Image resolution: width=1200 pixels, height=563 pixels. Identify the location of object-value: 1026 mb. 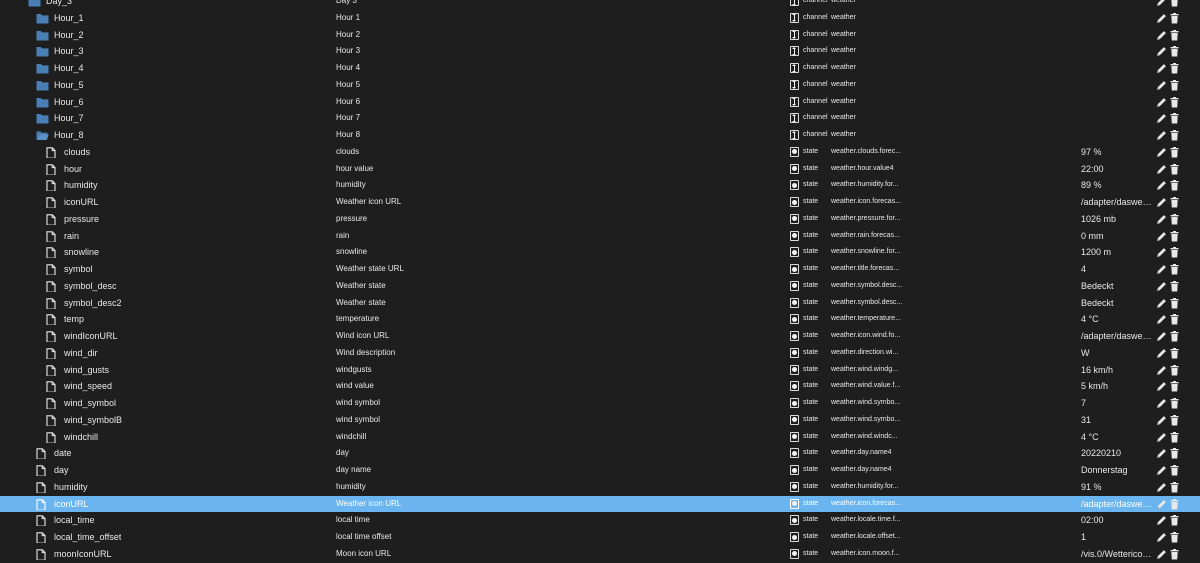
(1117, 219).